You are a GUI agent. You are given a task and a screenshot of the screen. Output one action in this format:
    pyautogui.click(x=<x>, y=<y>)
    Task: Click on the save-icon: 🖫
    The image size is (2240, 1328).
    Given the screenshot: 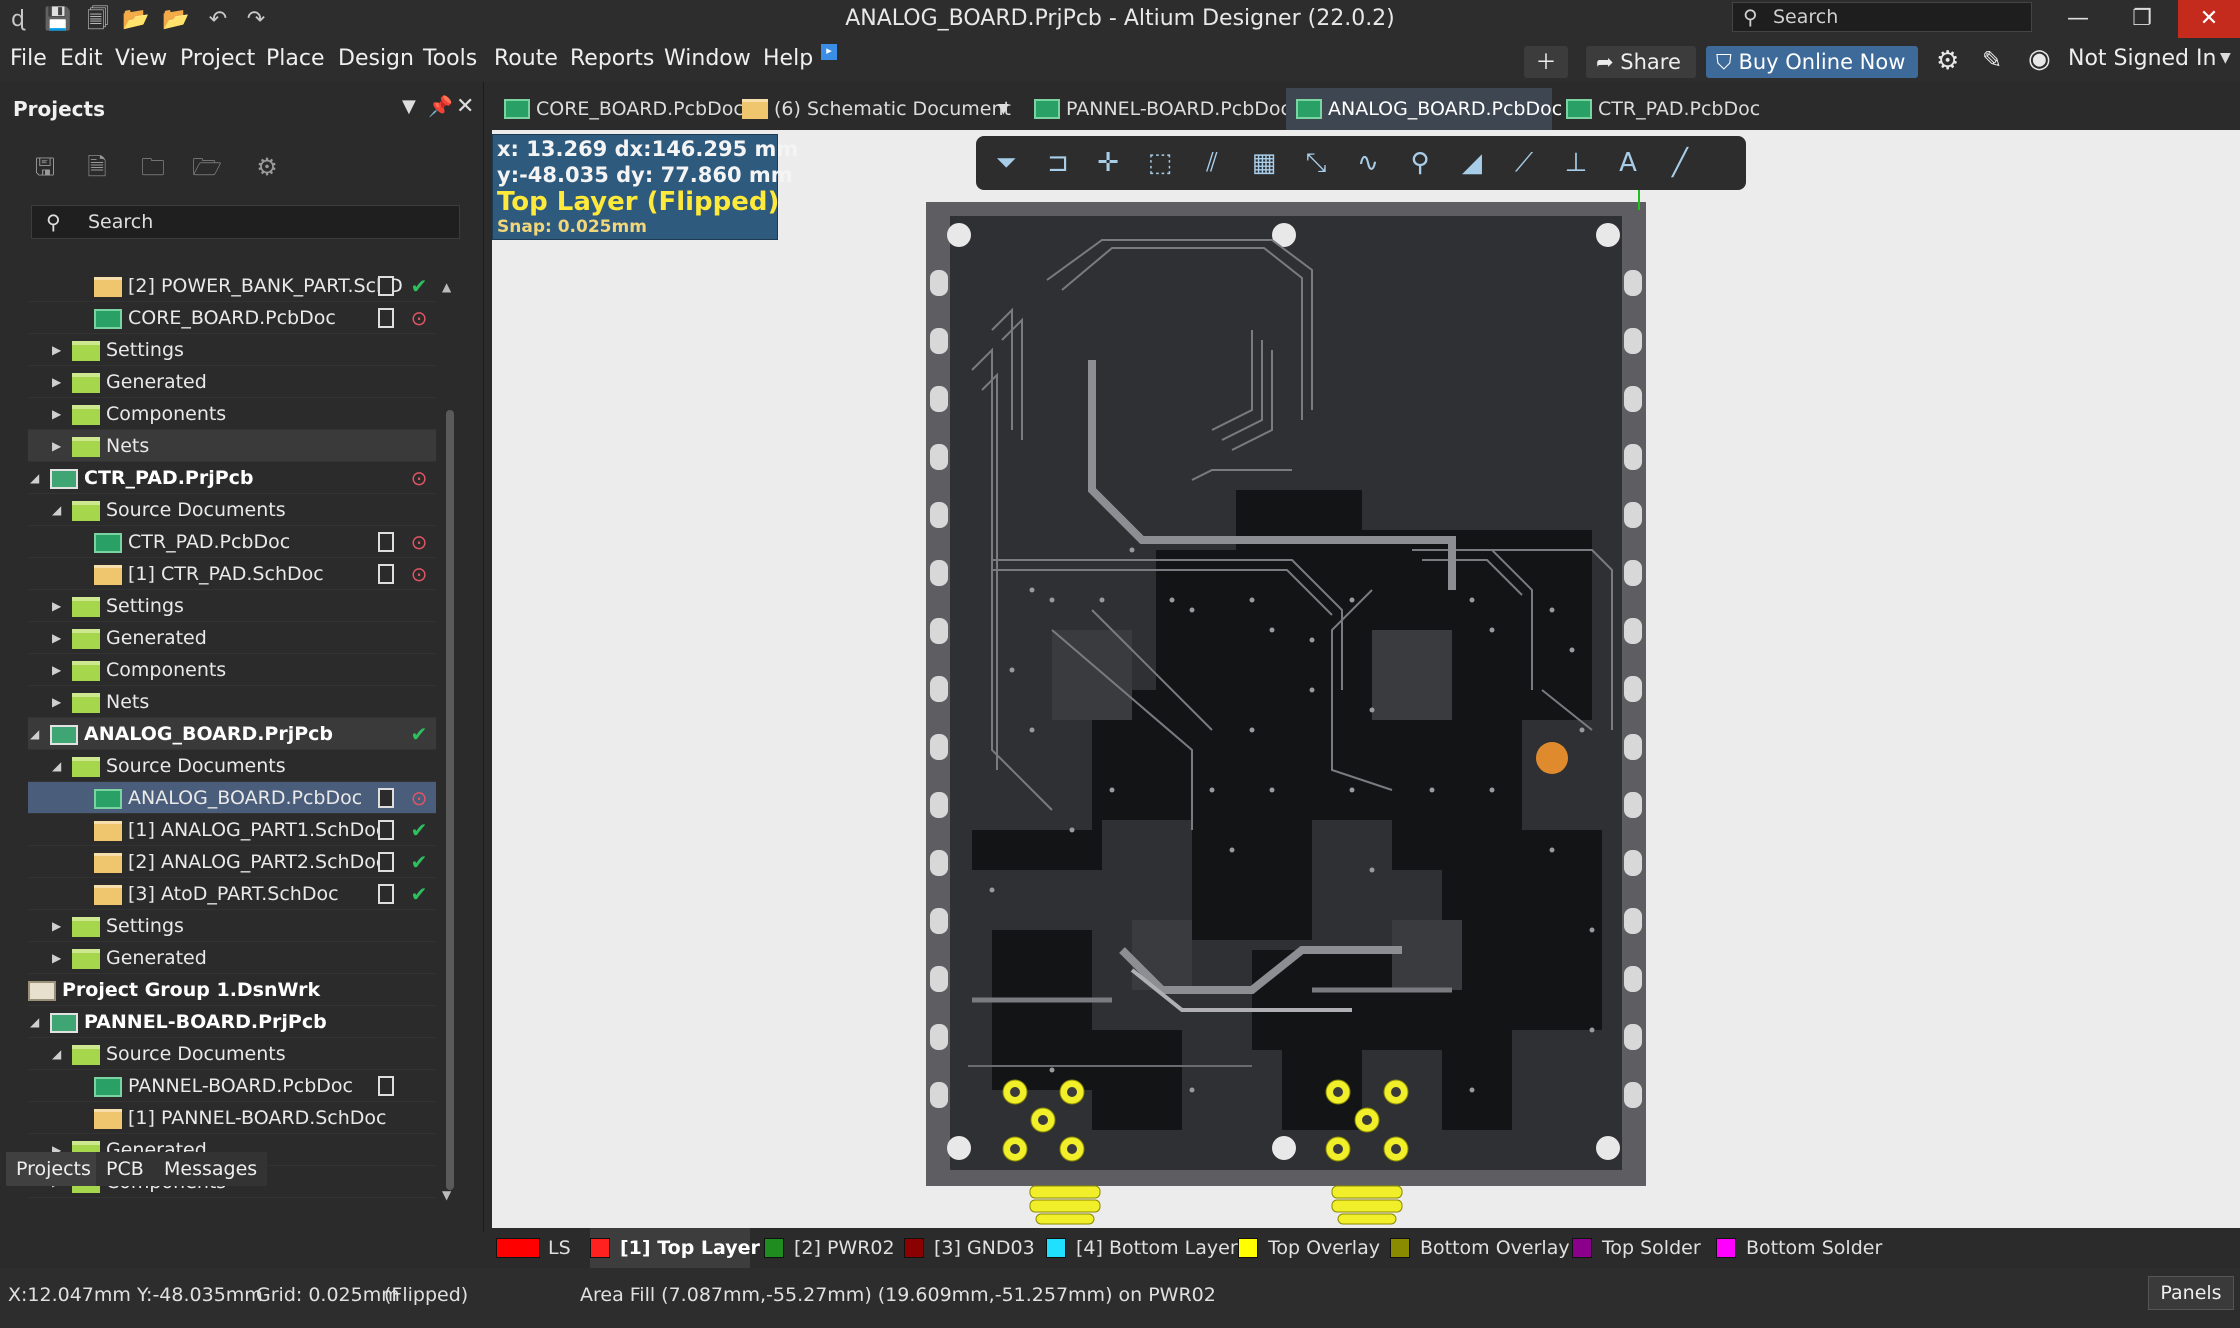 What is the action you would take?
    pyautogui.click(x=45, y=167)
    